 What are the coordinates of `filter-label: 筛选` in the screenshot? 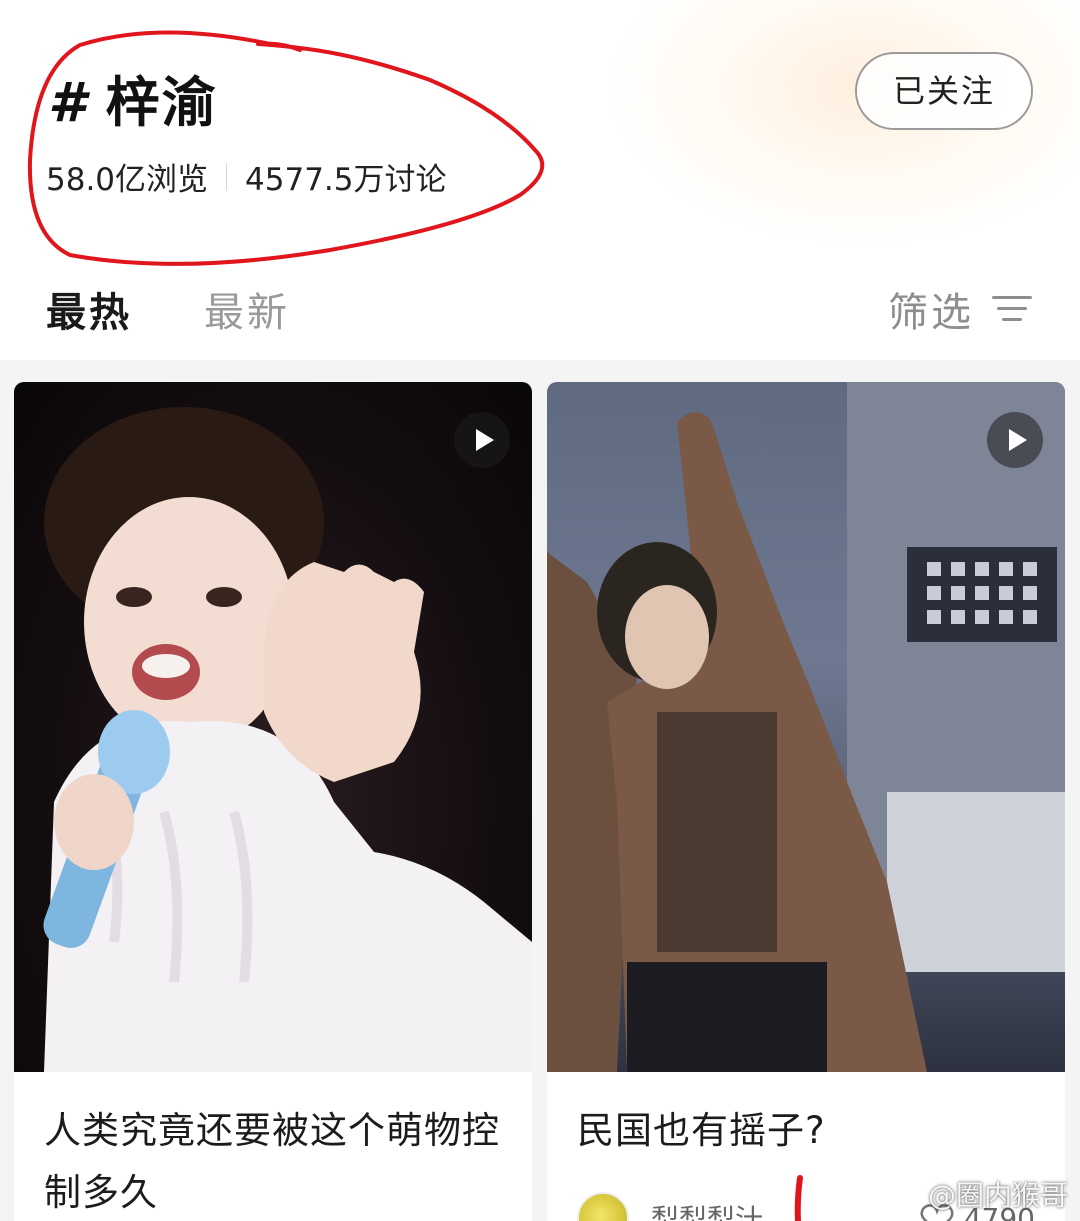 It's located at (931, 313).